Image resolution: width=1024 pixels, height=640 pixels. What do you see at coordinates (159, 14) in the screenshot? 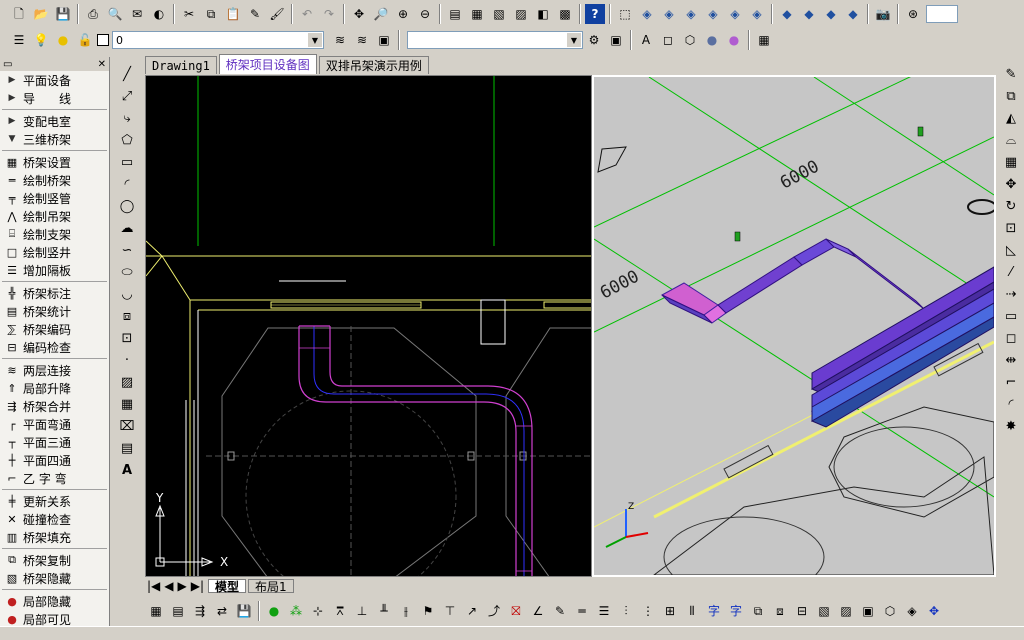
I see `globe-icon: ◐` at bounding box center [159, 14].